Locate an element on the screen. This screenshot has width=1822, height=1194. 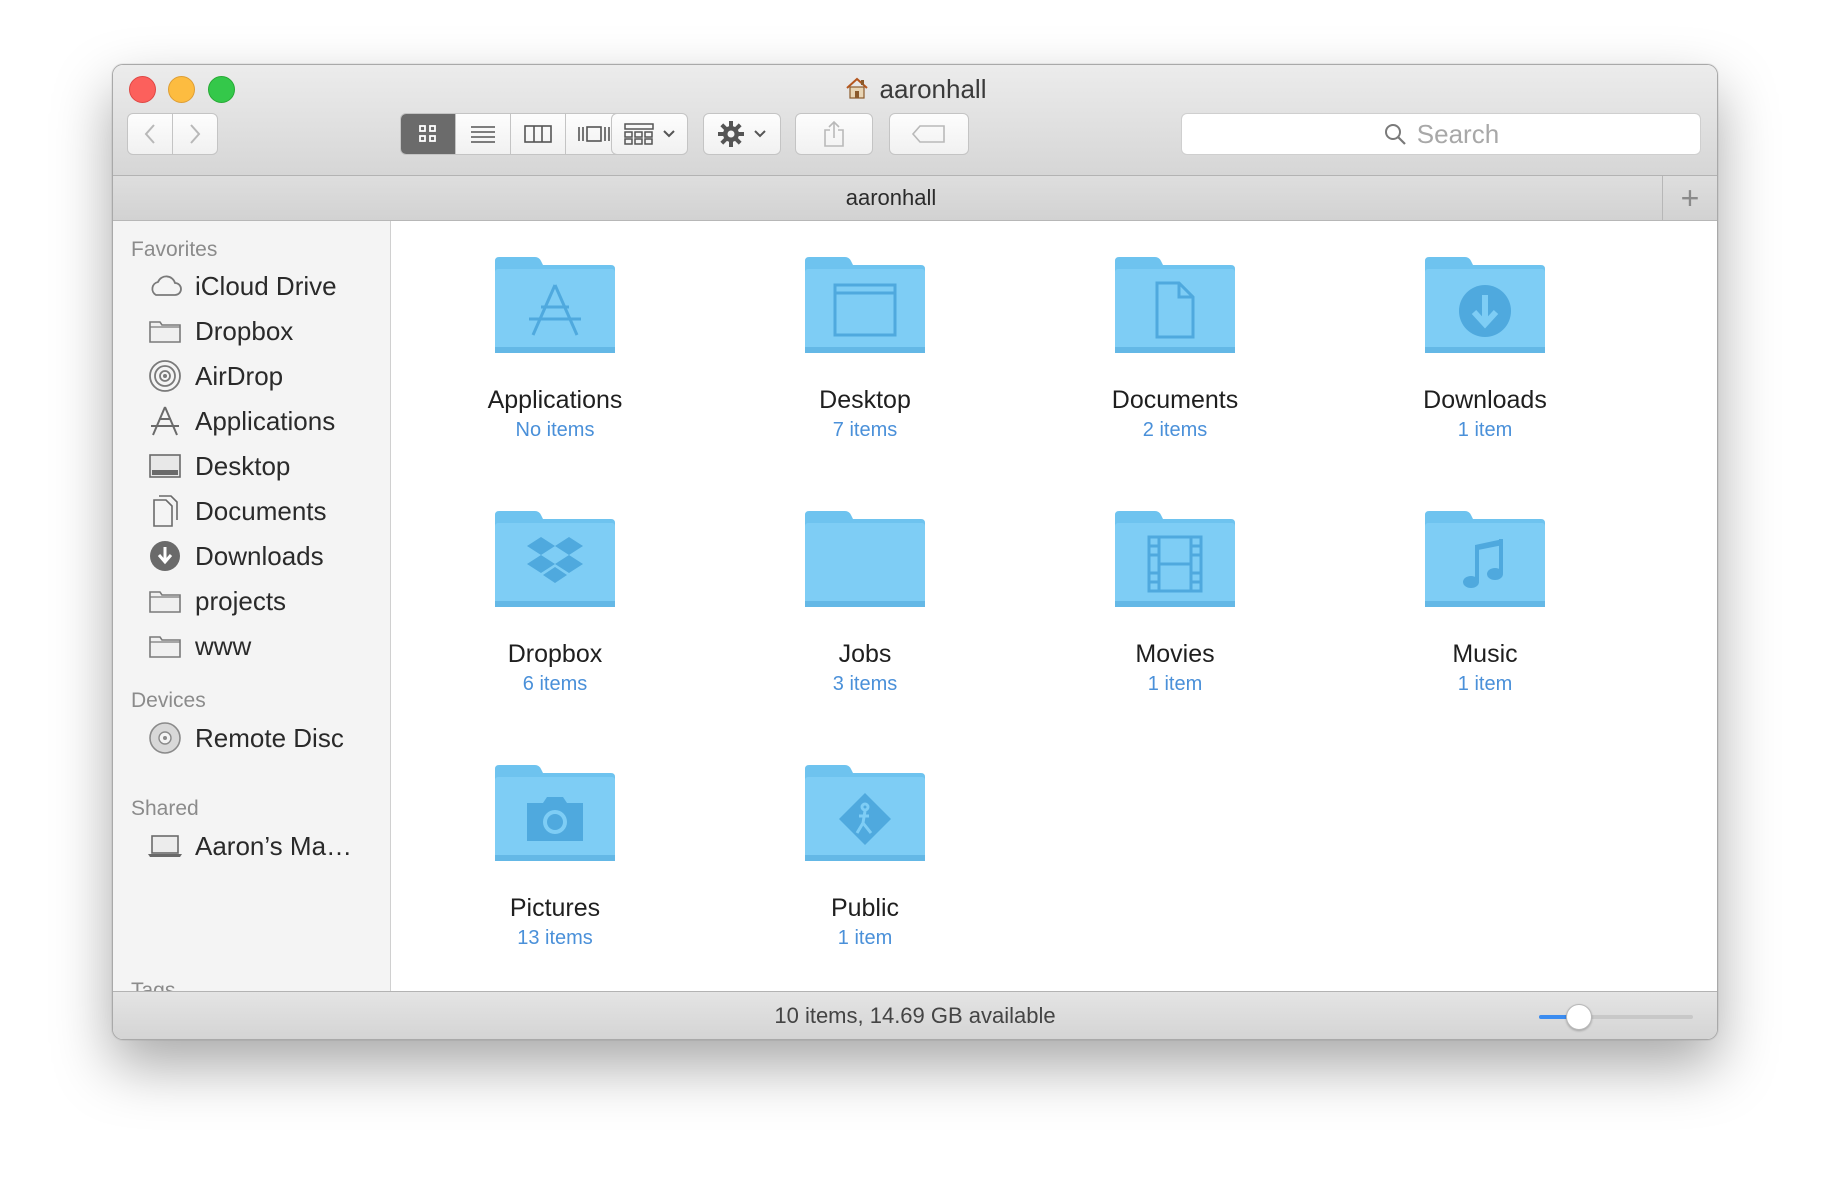
movies-folder-icon is located at coordinates (1175, 559).